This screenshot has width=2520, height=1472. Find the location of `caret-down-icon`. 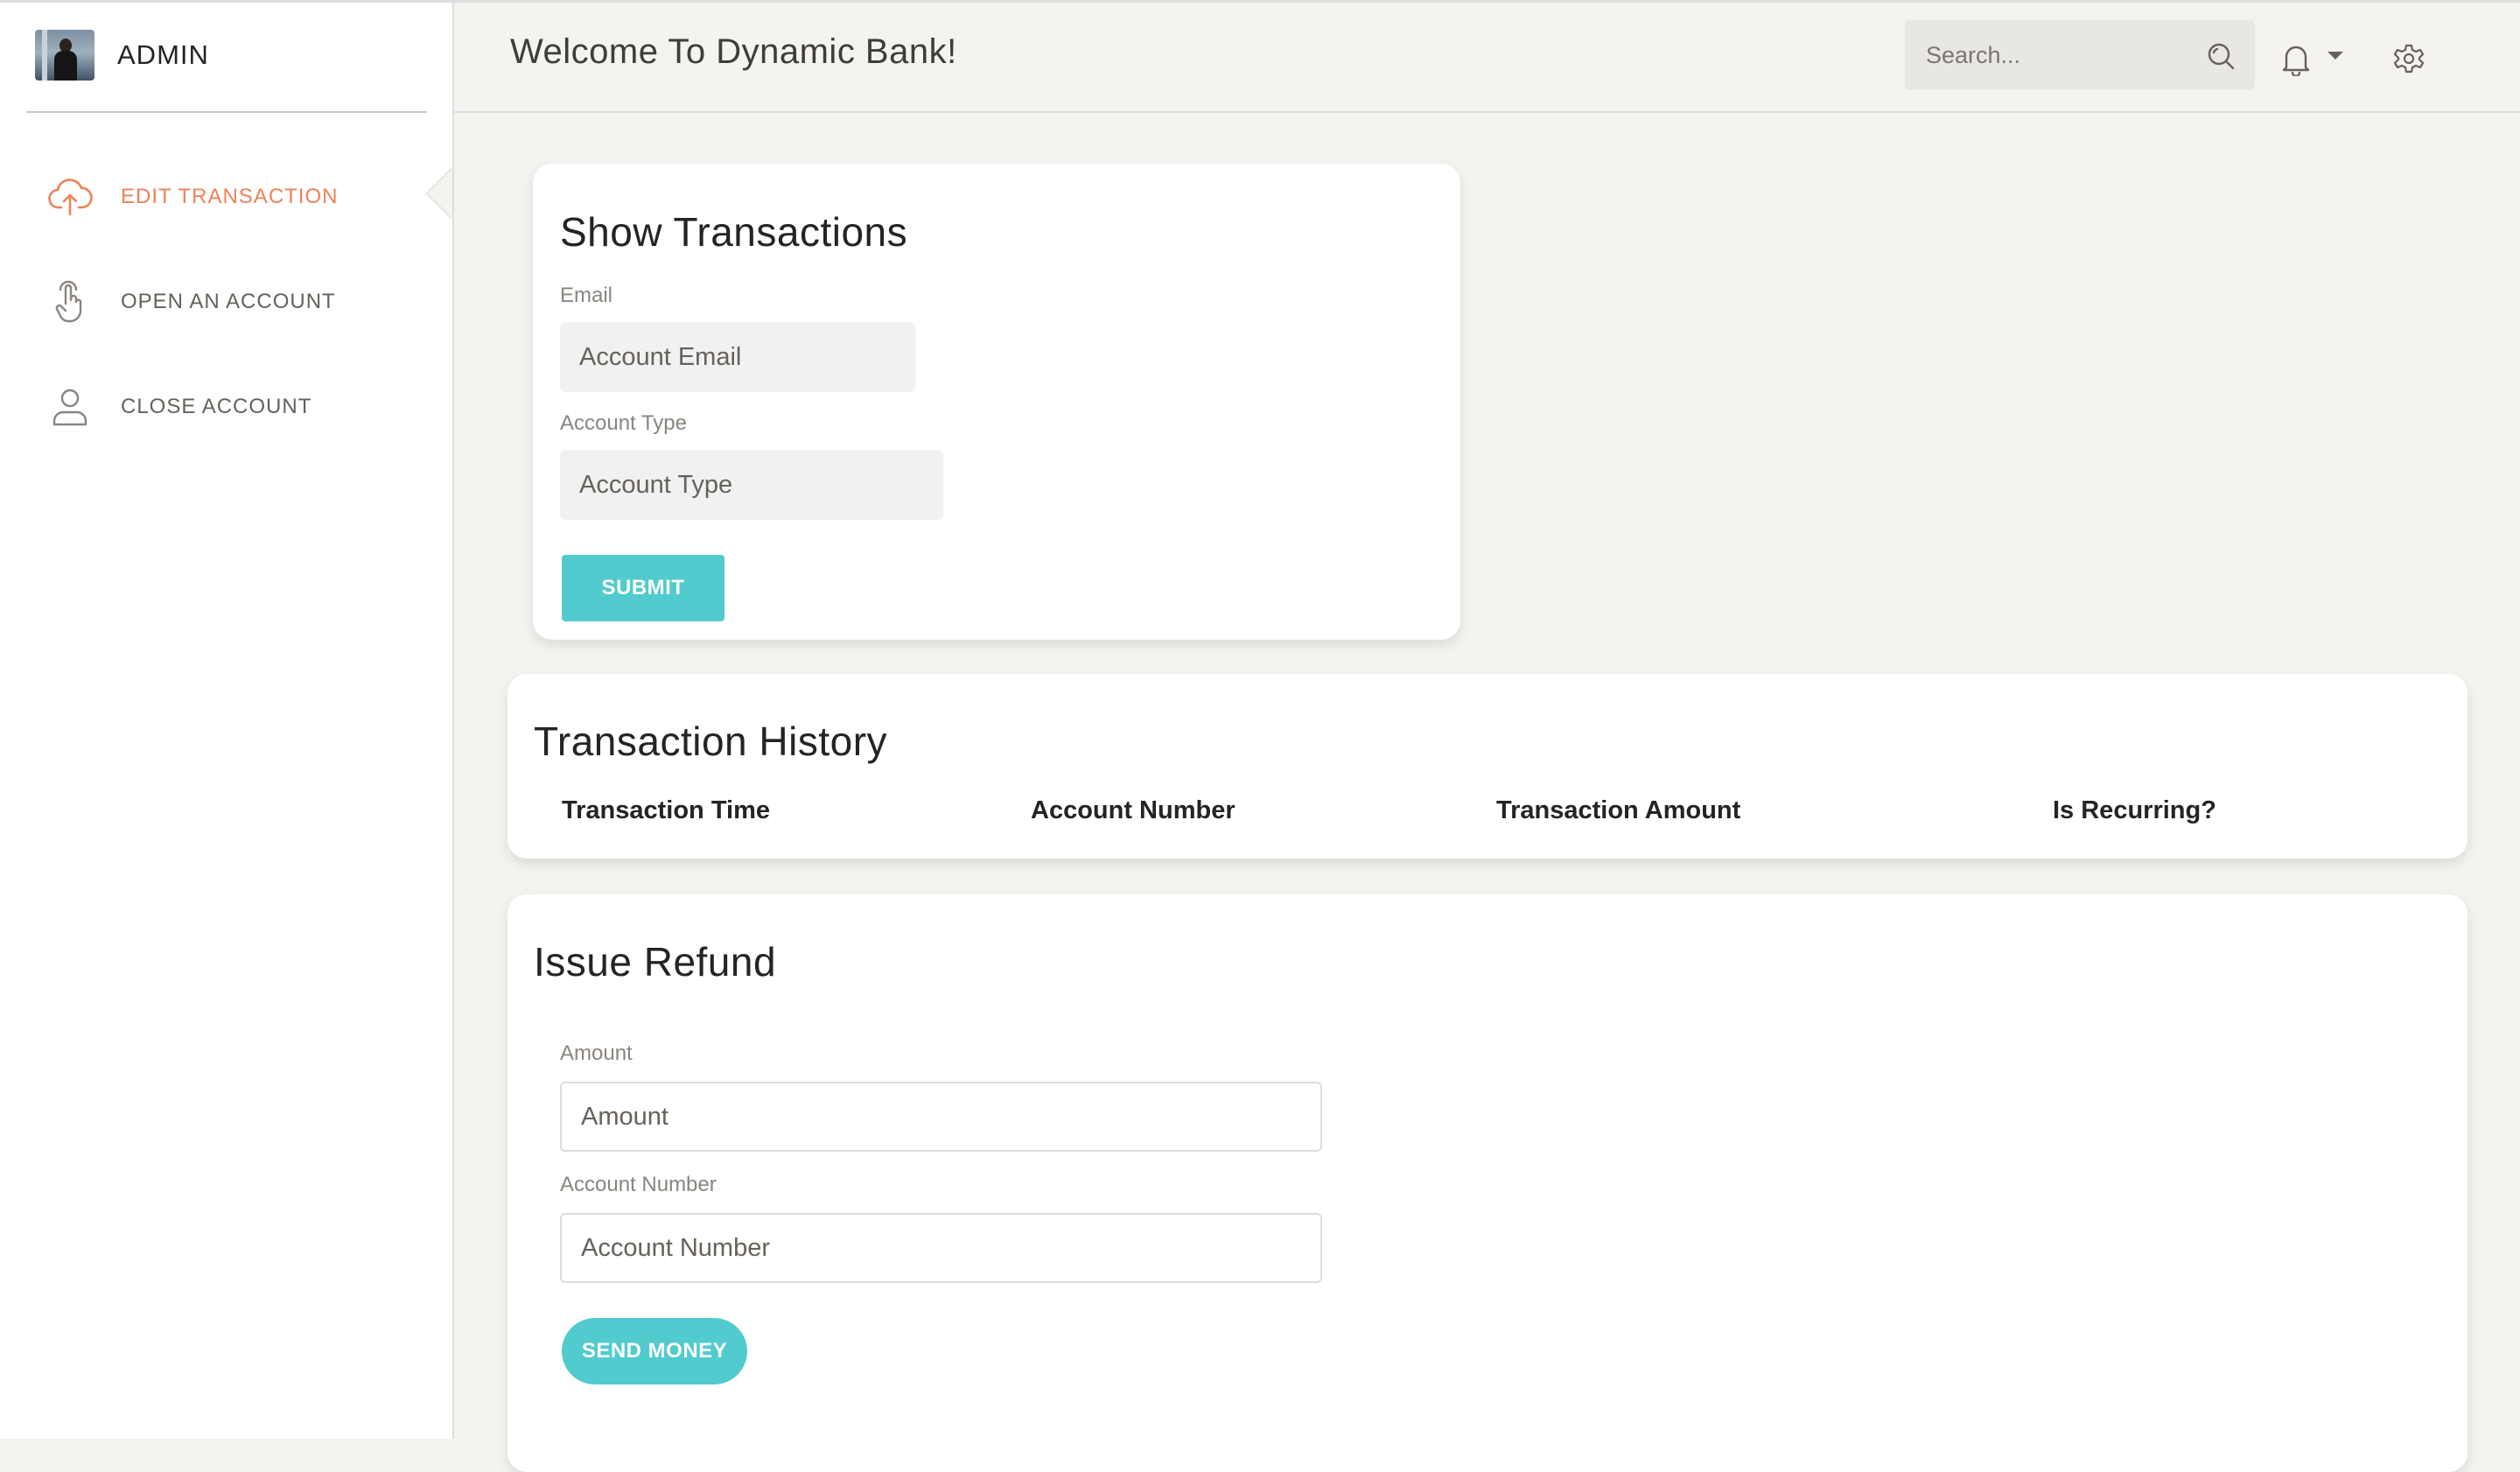

caret-down-icon is located at coordinates (2335, 56).